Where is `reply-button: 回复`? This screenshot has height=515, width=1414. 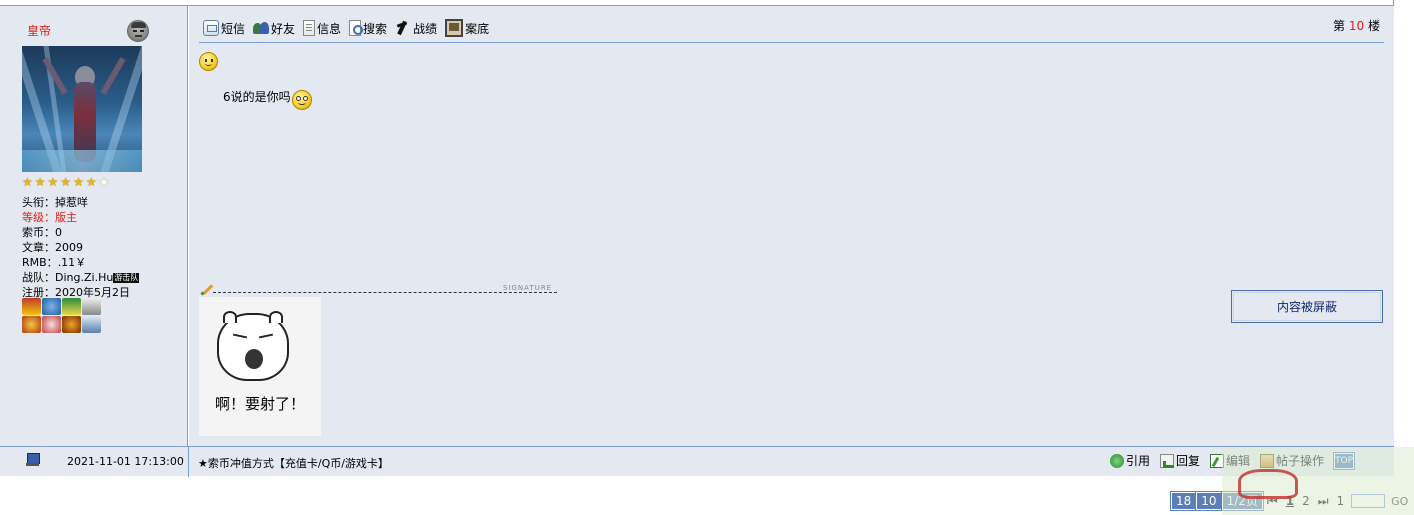
reply-button: 回复 is located at coordinates (1180, 460).